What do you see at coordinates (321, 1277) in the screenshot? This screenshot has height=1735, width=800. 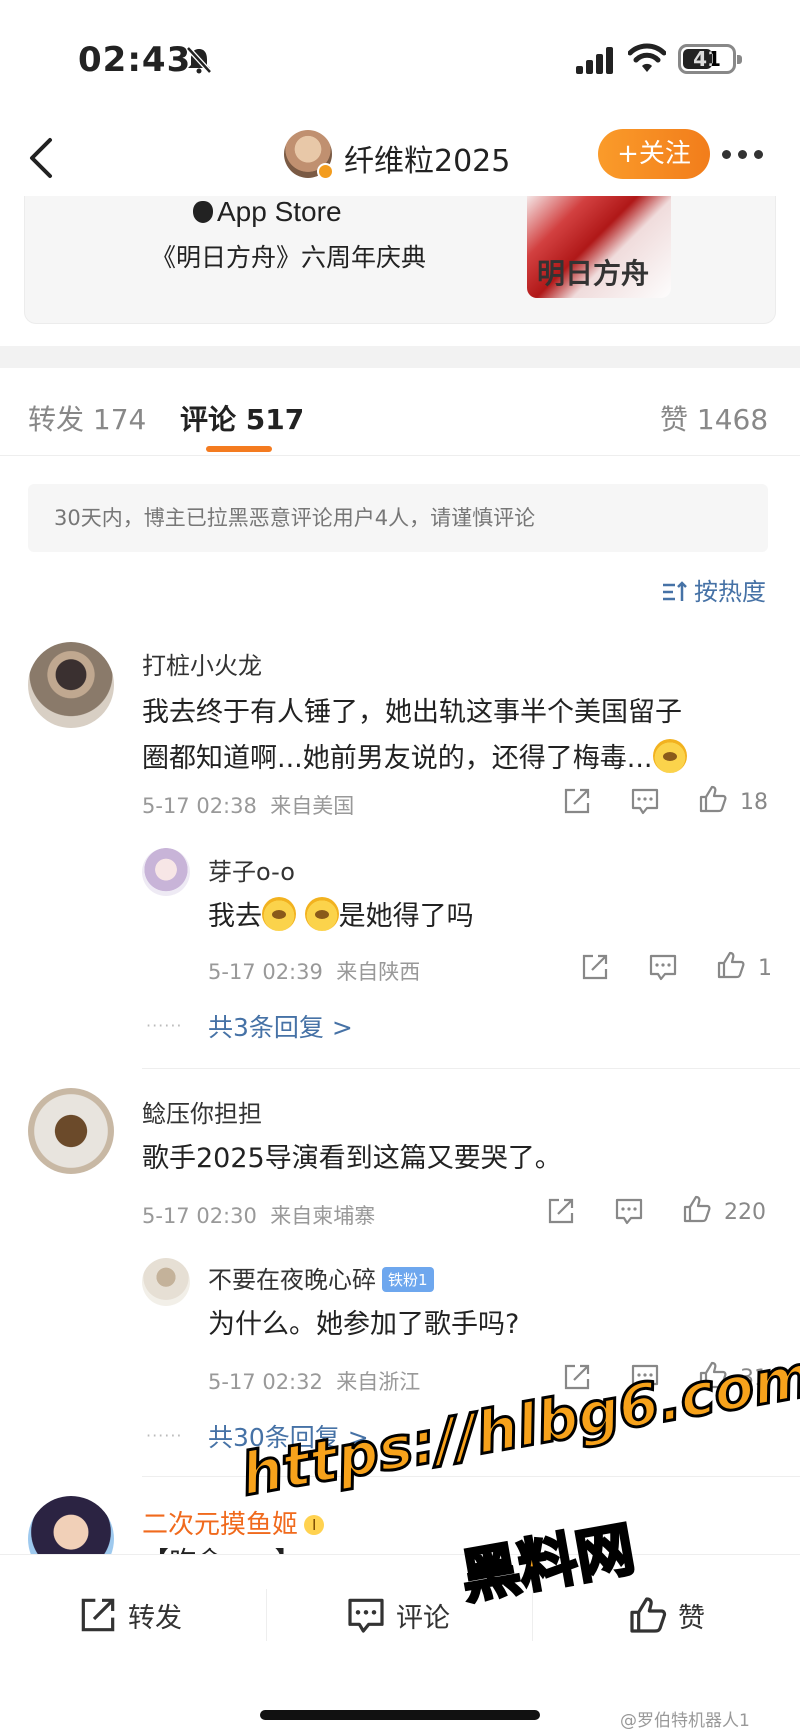 I see `reply-username: 不要在夜晚心碎 铁粉1` at bounding box center [321, 1277].